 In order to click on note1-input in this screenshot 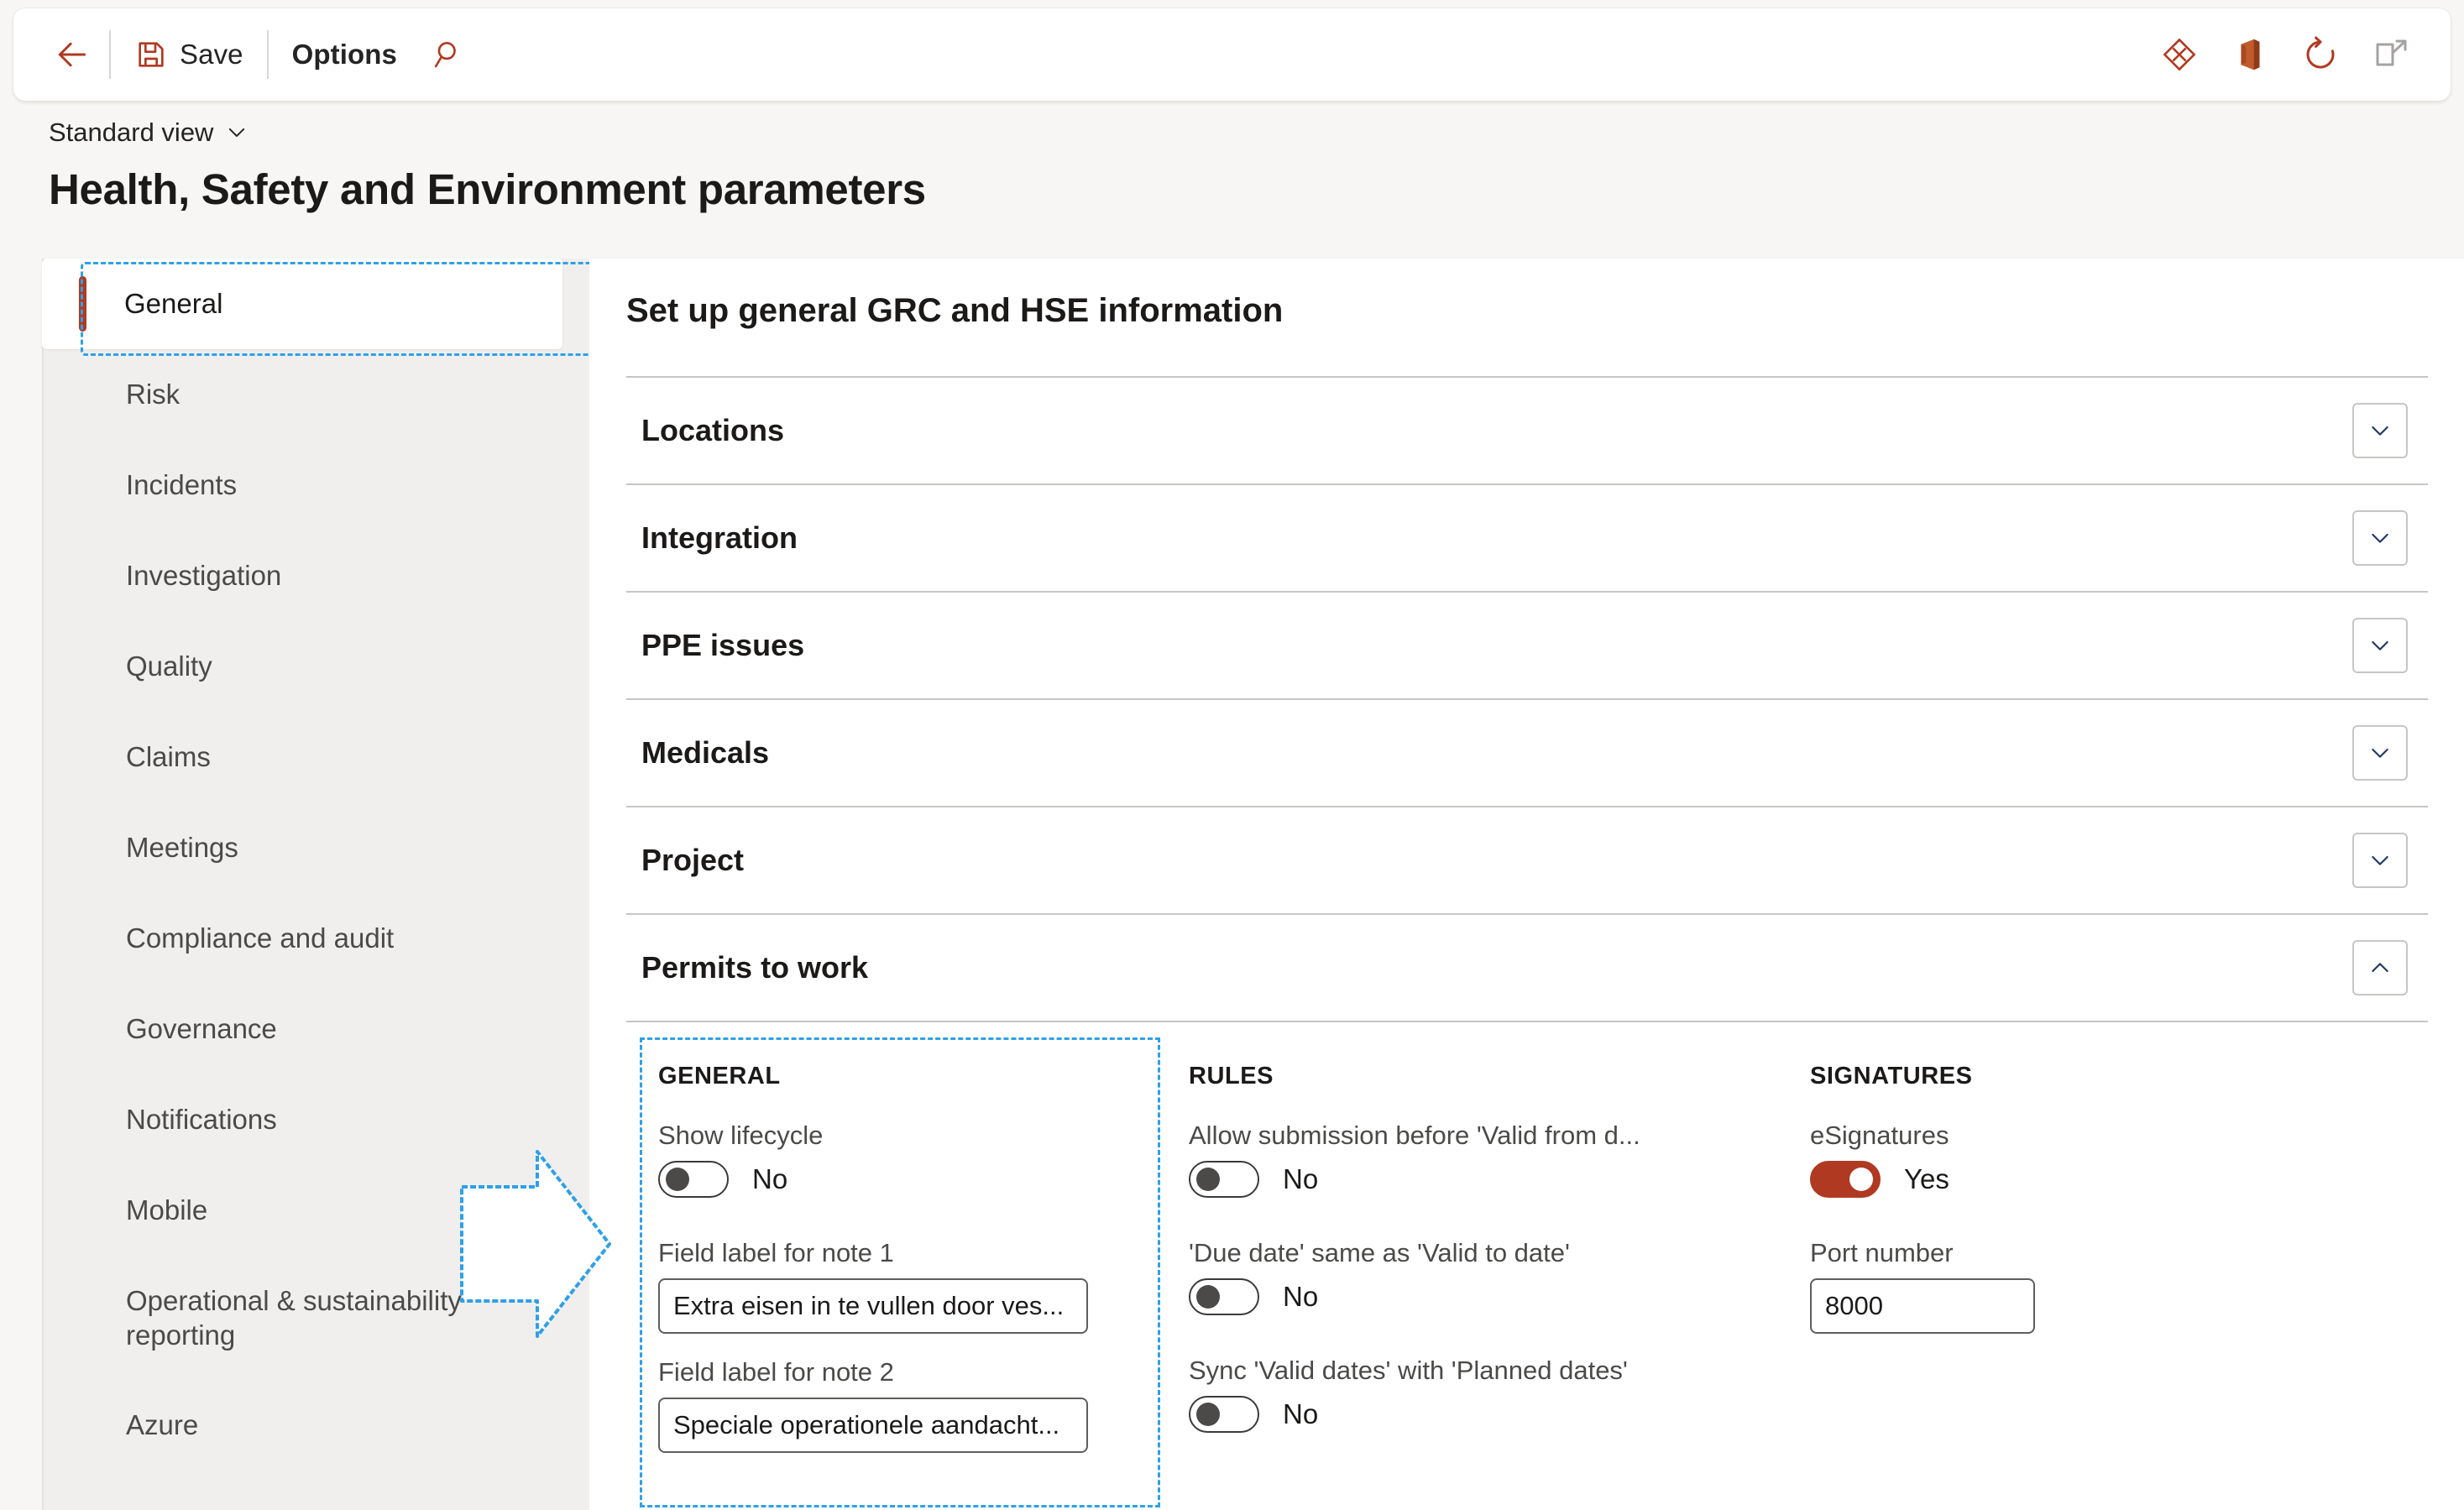, I will do `click(873, 1306)`.